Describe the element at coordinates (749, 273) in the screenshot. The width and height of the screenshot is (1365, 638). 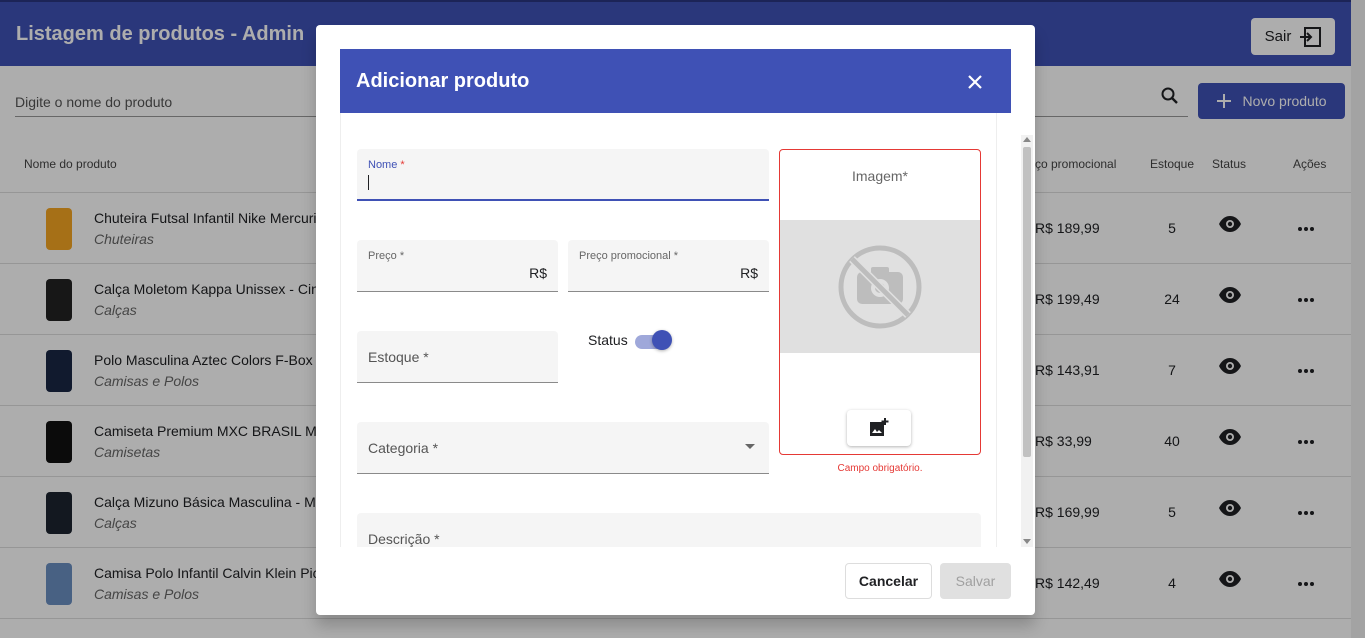
I see `promo-price-suffix: R$` at that location.